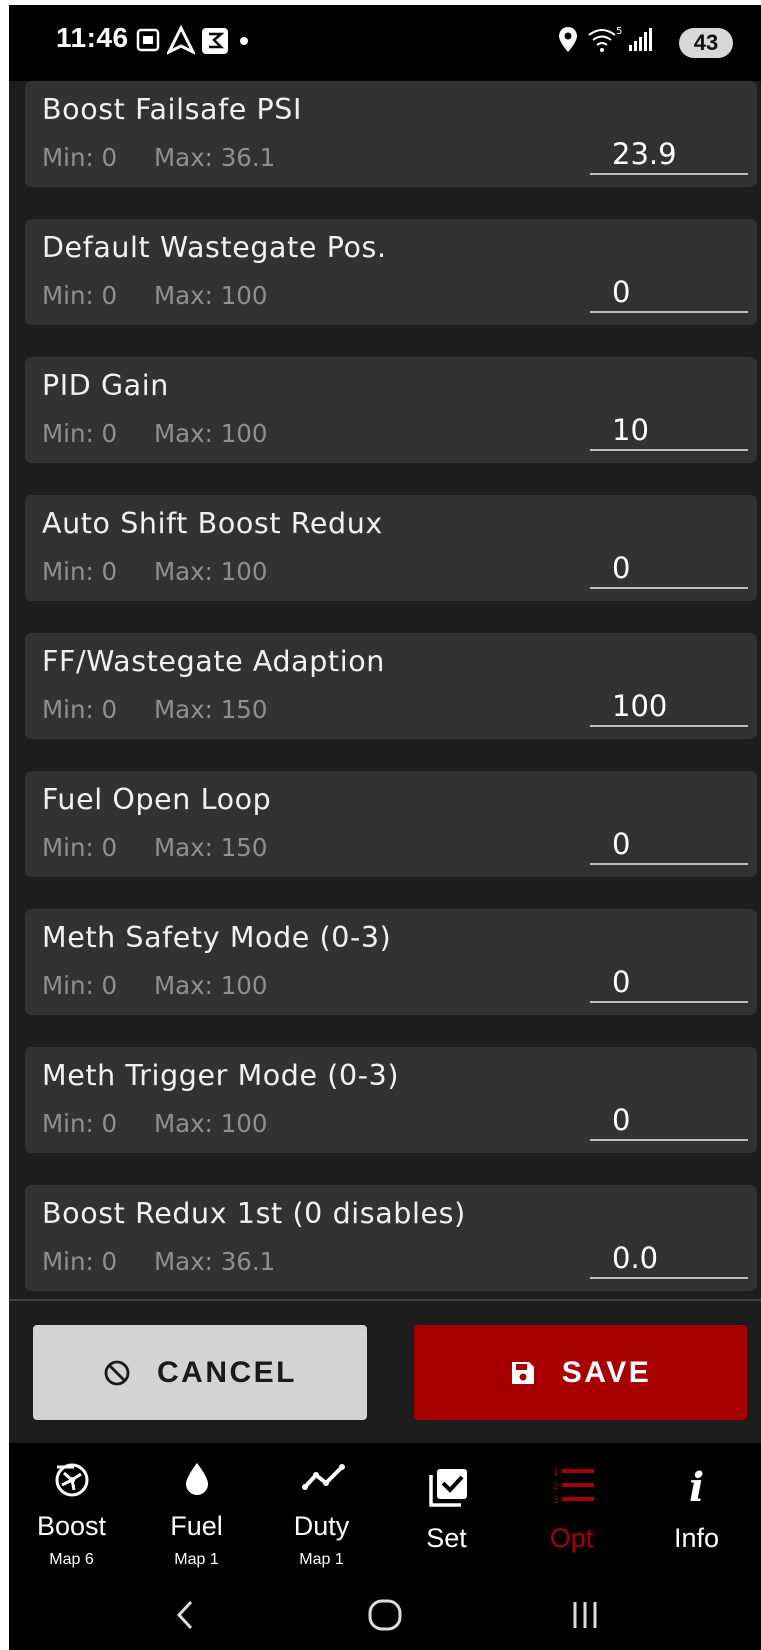 This screenshot has width=761, height=1650. I want to click on info-icon: i, so click(696, 1485).